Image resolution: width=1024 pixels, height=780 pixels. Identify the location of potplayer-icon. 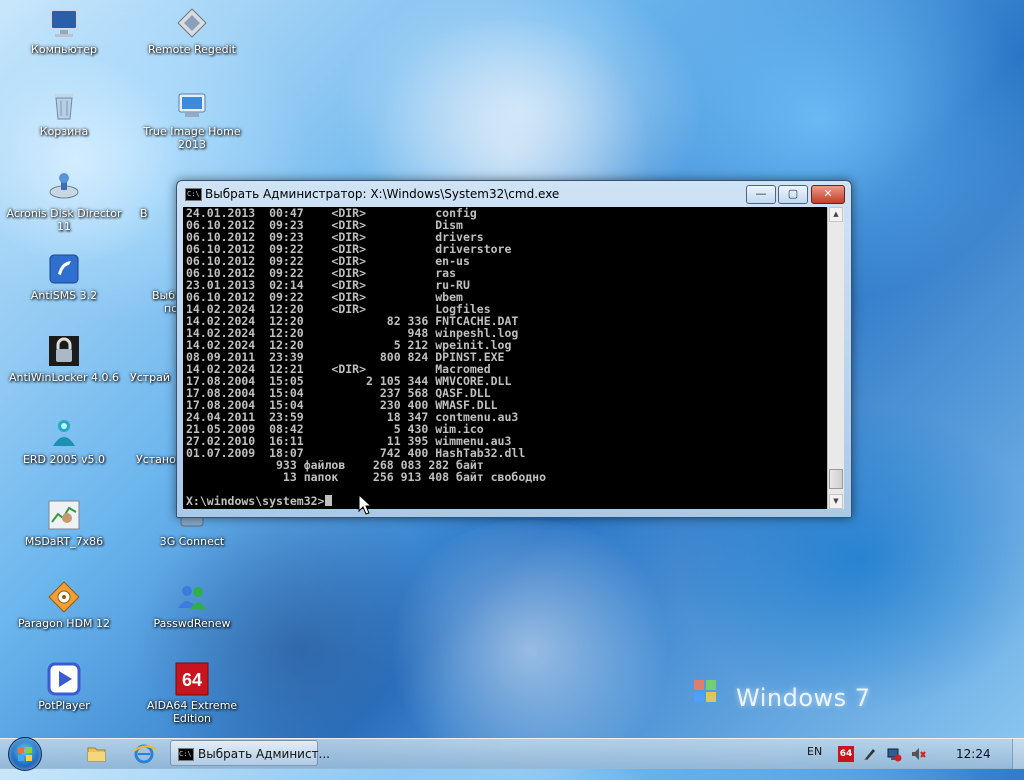
(64, 679).